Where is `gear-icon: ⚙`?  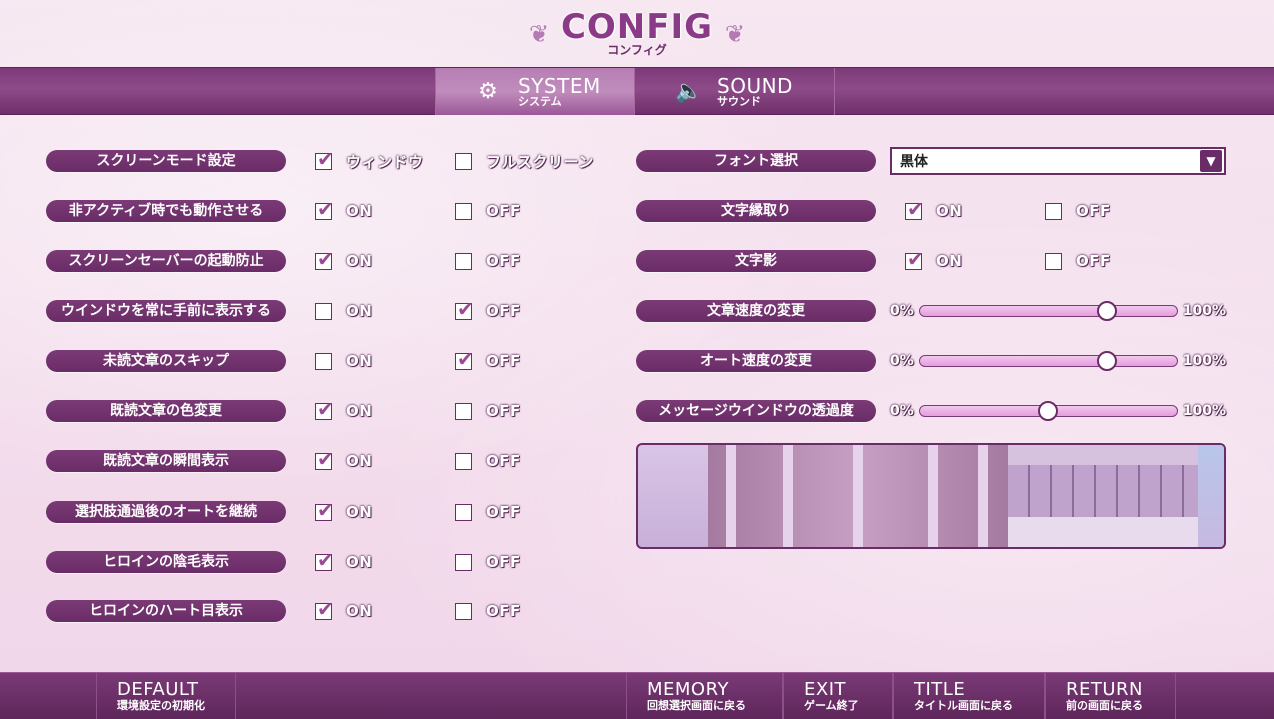
gear-icon: ⚙ is located at coordinates (488, 91).